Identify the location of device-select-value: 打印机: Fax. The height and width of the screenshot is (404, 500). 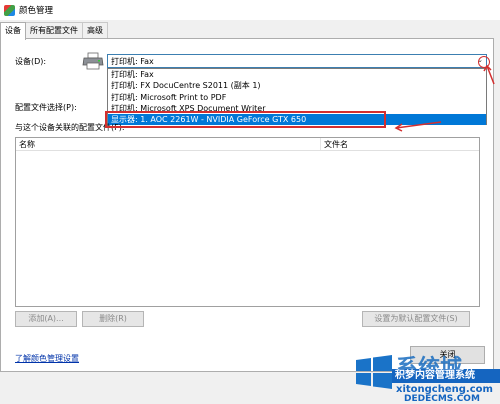
(132, 61).